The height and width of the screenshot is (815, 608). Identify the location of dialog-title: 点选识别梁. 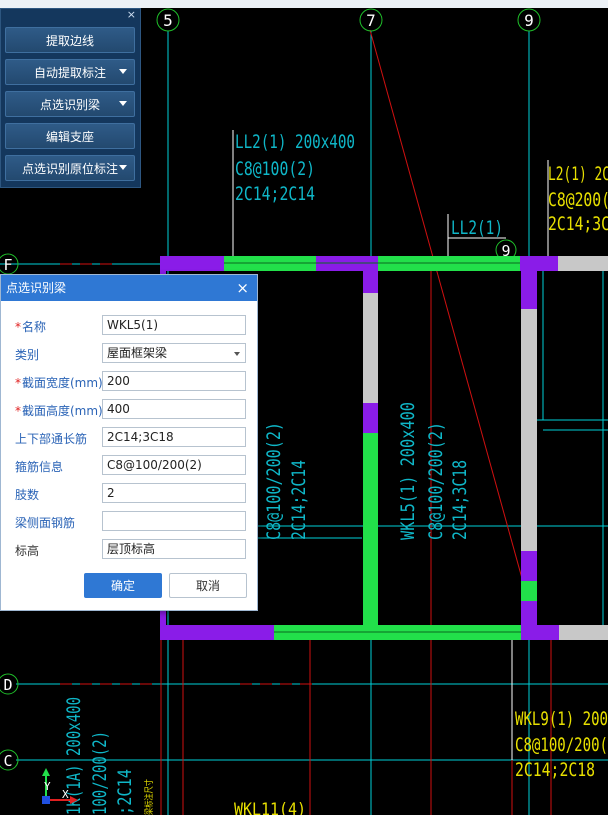
(36, 288).